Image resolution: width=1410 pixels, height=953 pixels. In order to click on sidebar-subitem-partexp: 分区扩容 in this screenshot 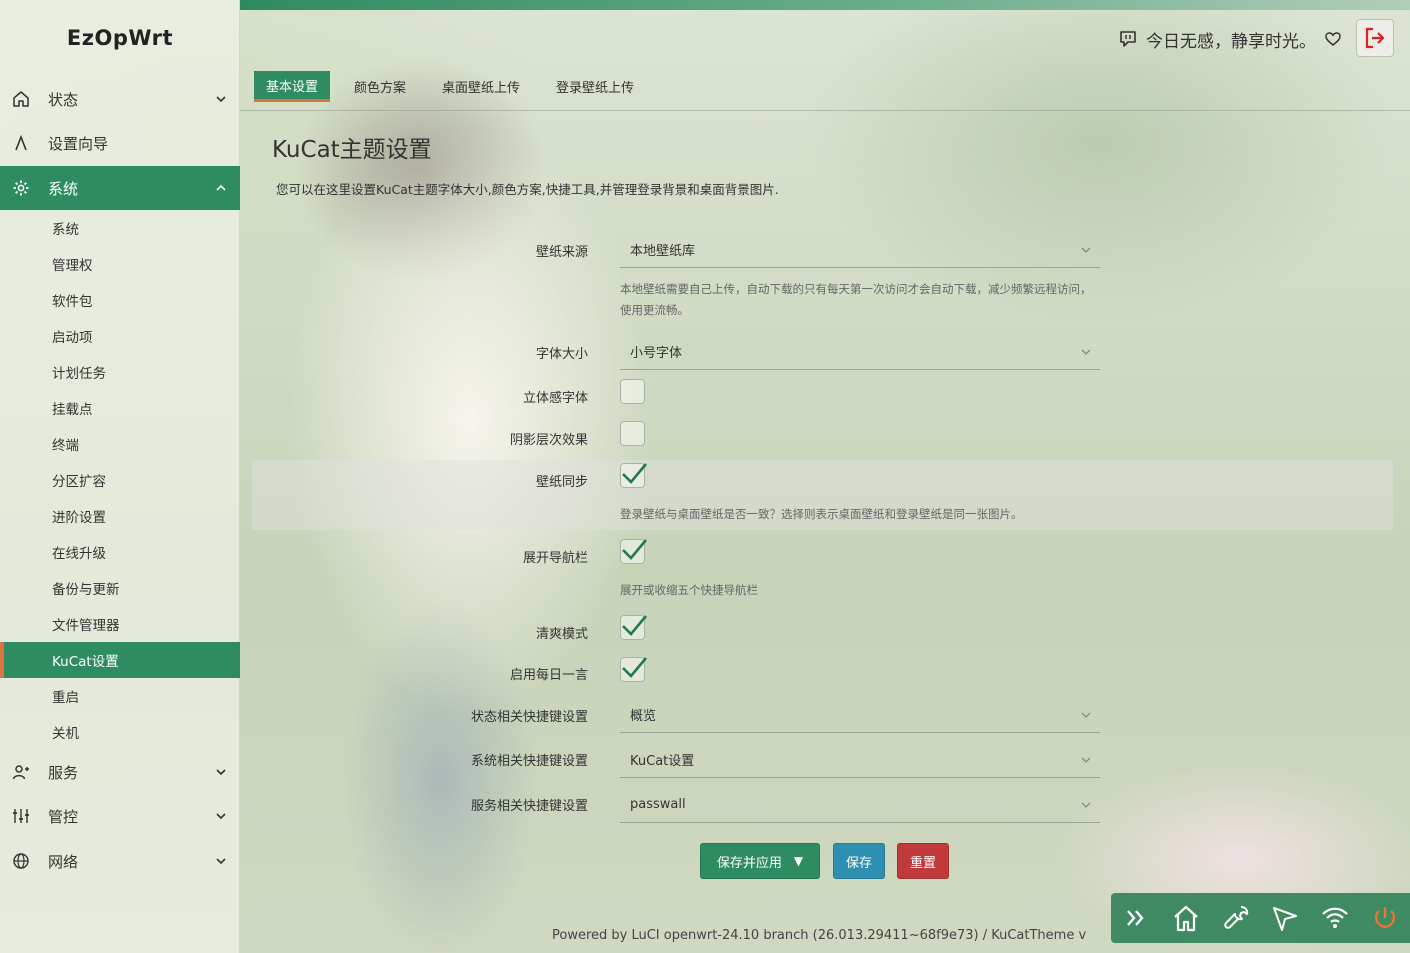, I will do `click(120, 480)`.